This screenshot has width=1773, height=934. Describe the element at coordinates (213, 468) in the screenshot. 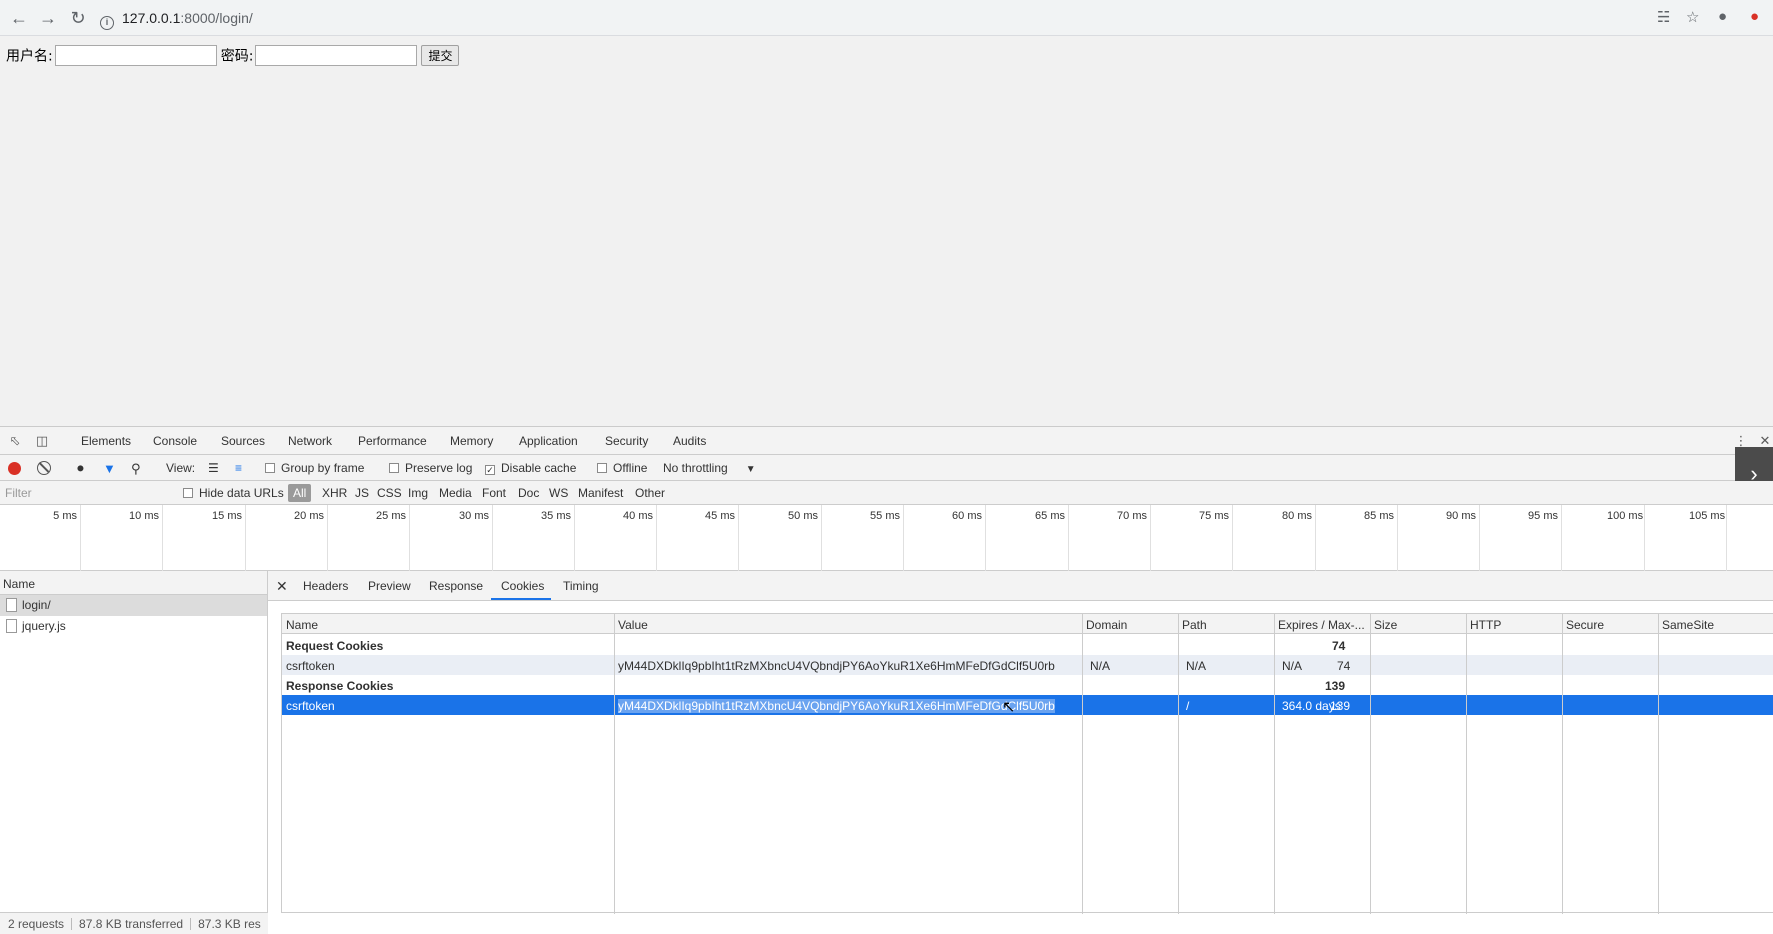

I see `list-view-icon: ☰` at that location.